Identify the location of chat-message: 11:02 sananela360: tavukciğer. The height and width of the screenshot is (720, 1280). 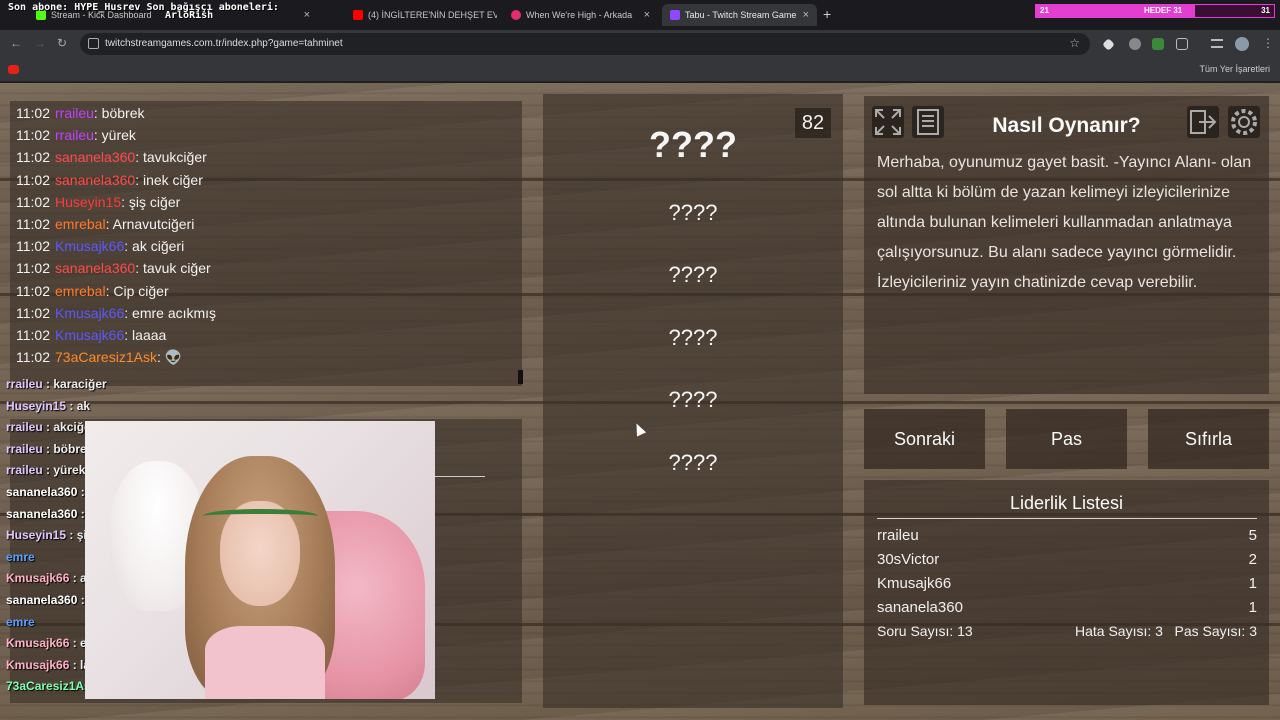
(111, 157).